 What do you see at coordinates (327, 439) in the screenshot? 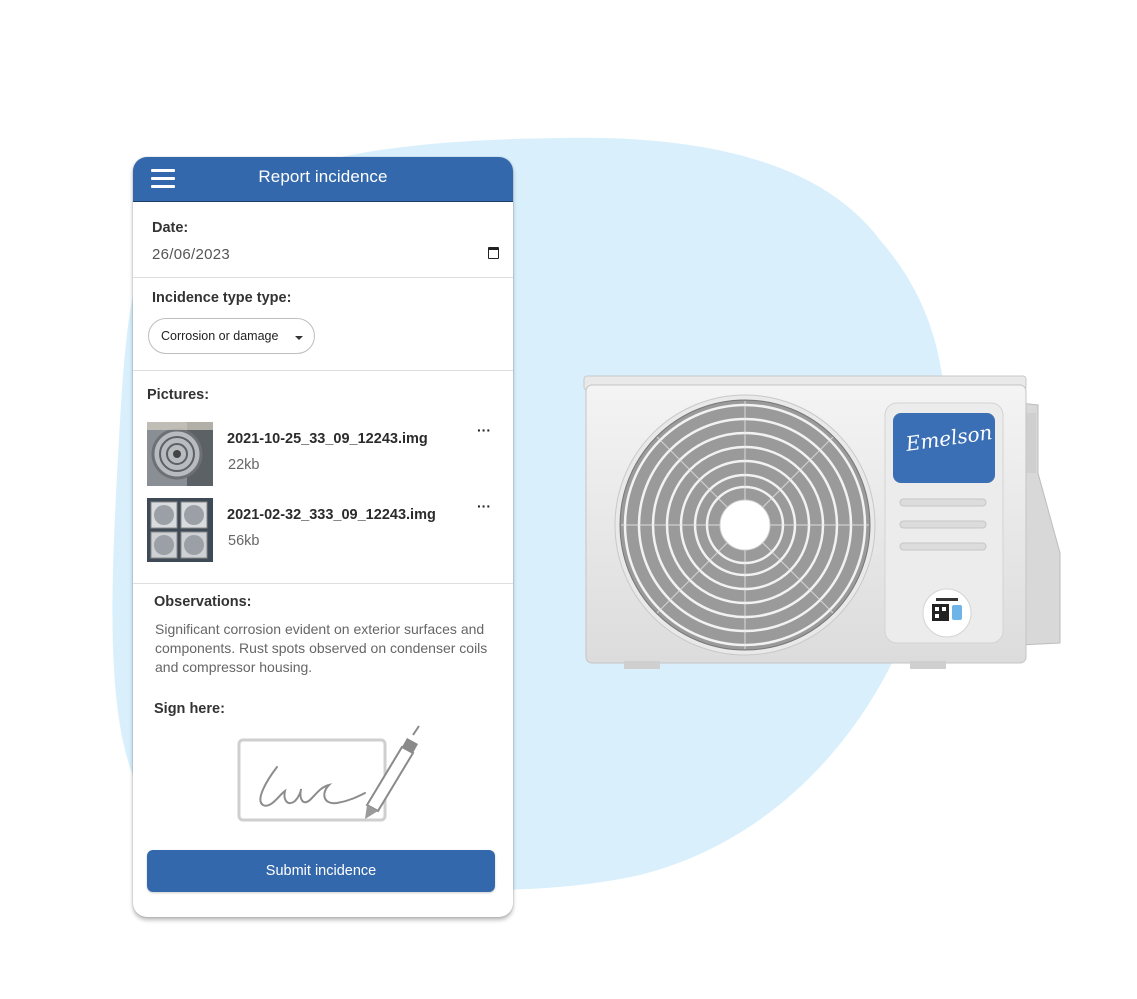
I see `picture-file-name: 2021-10-25_33_09_12243.img` at bounding box center [327, 439].